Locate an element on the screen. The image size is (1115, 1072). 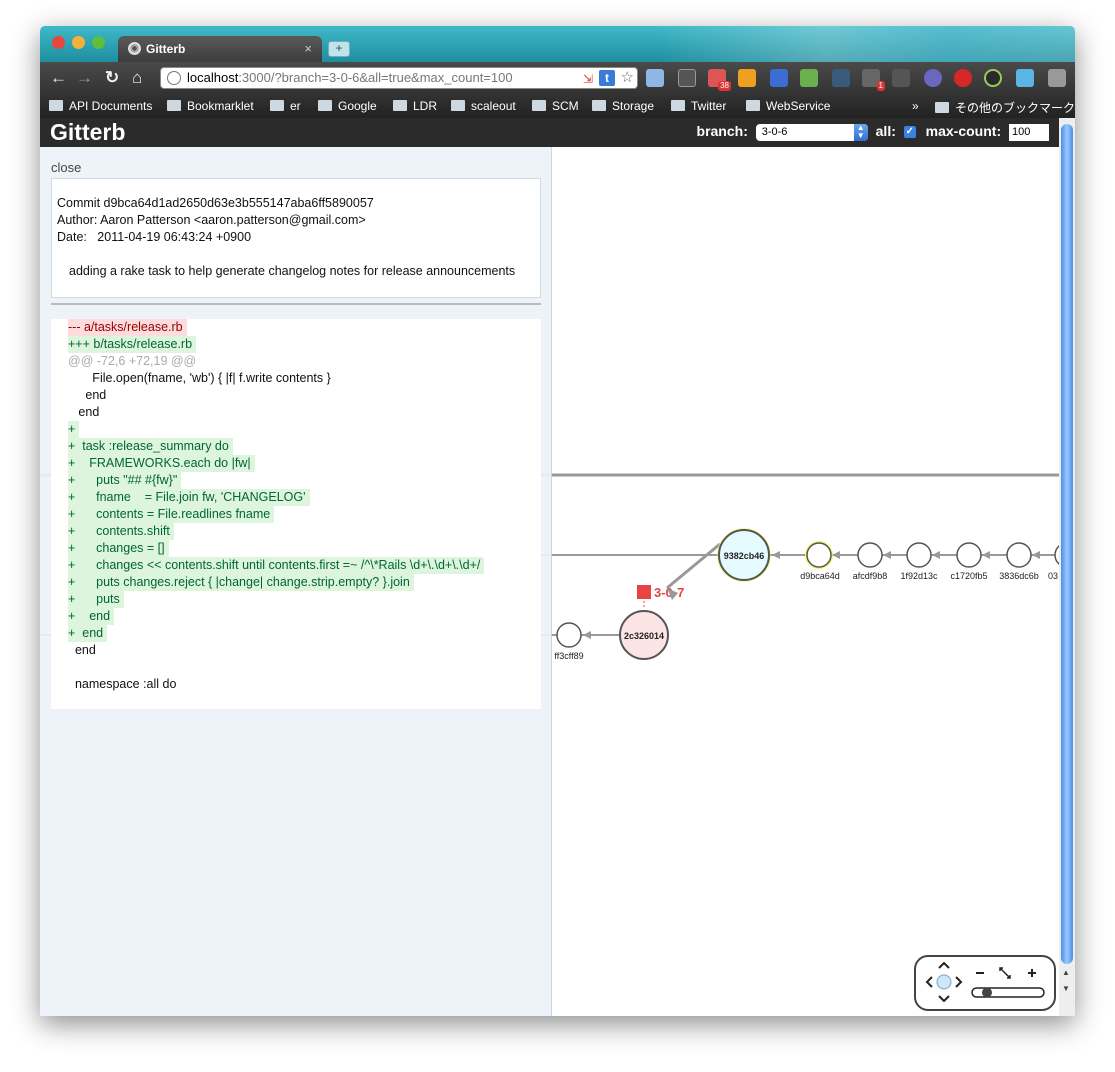
bookmark-webservice: WebService is located at coordinates (788, 106).